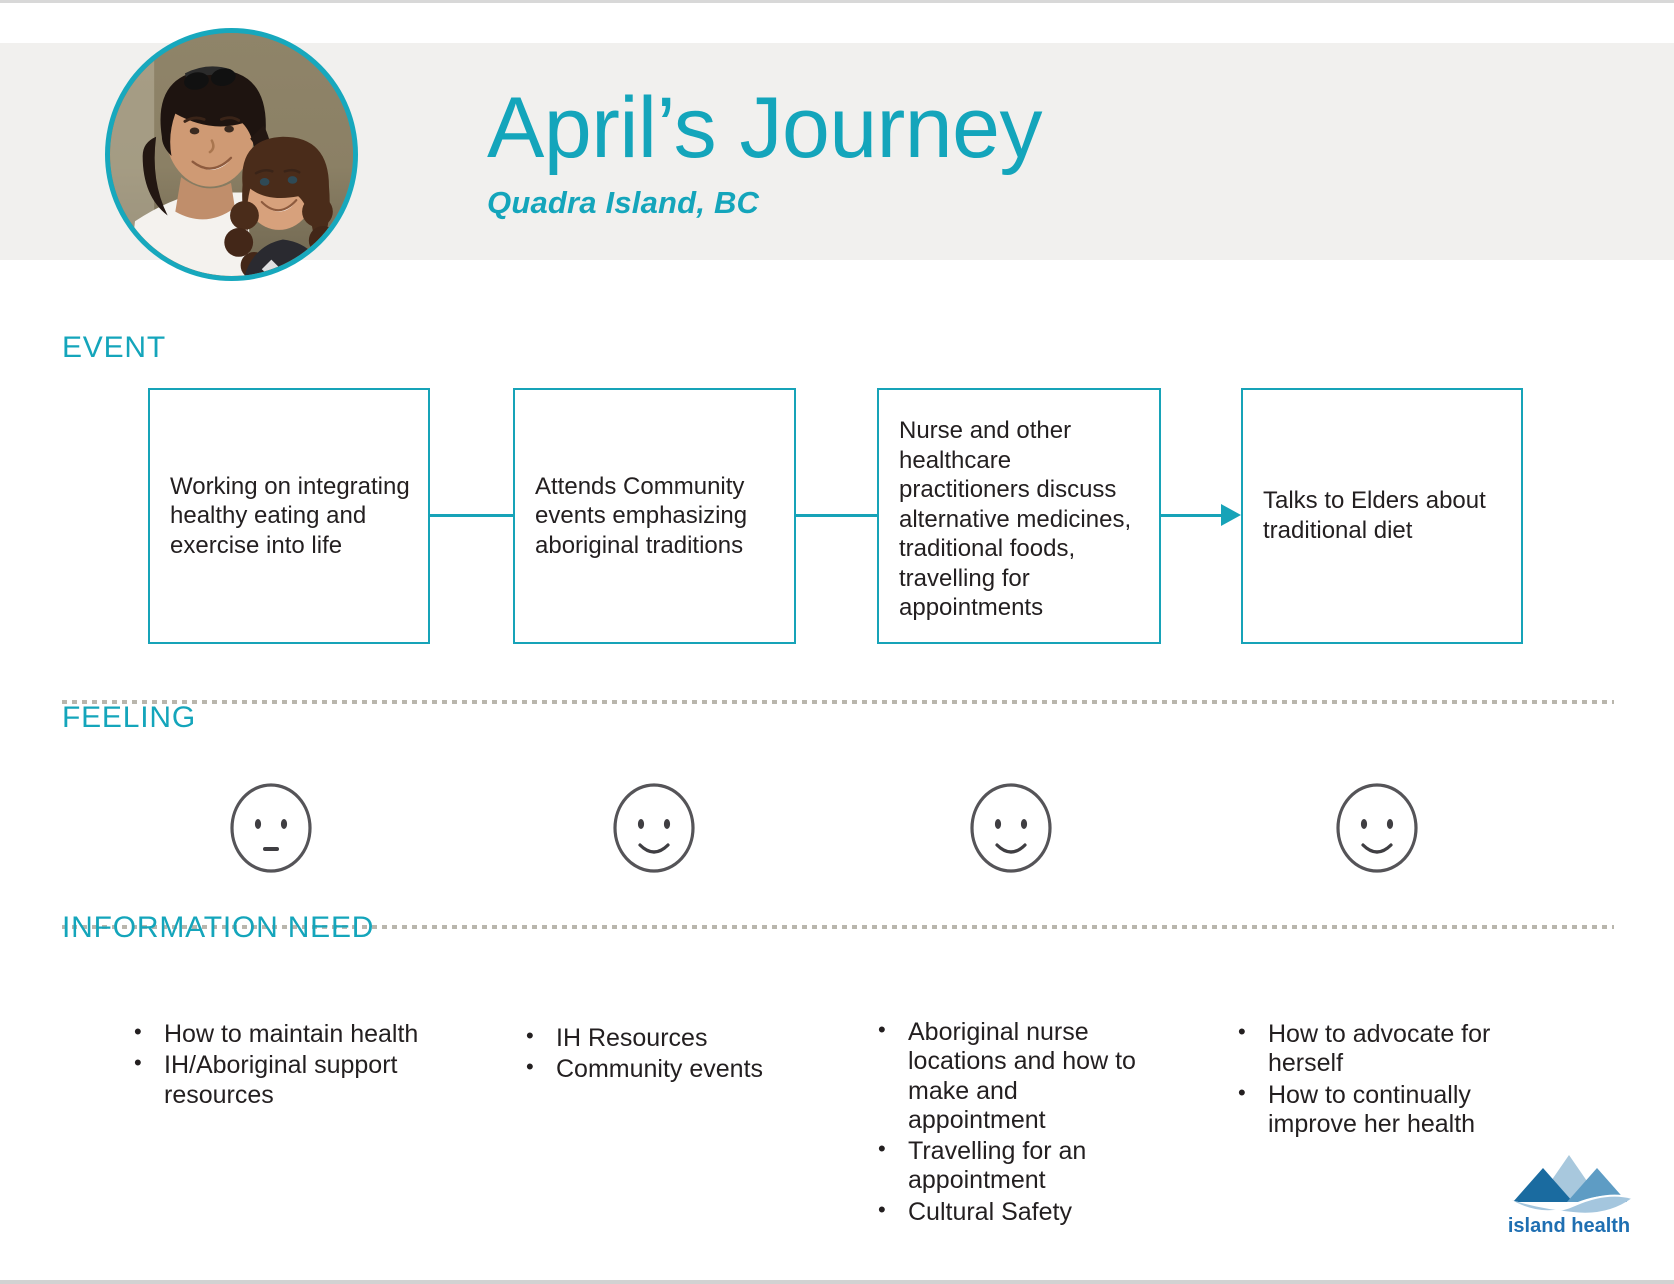 The image size is (1674, 1284). I want to click on dotted-divider, so click(838, 702).